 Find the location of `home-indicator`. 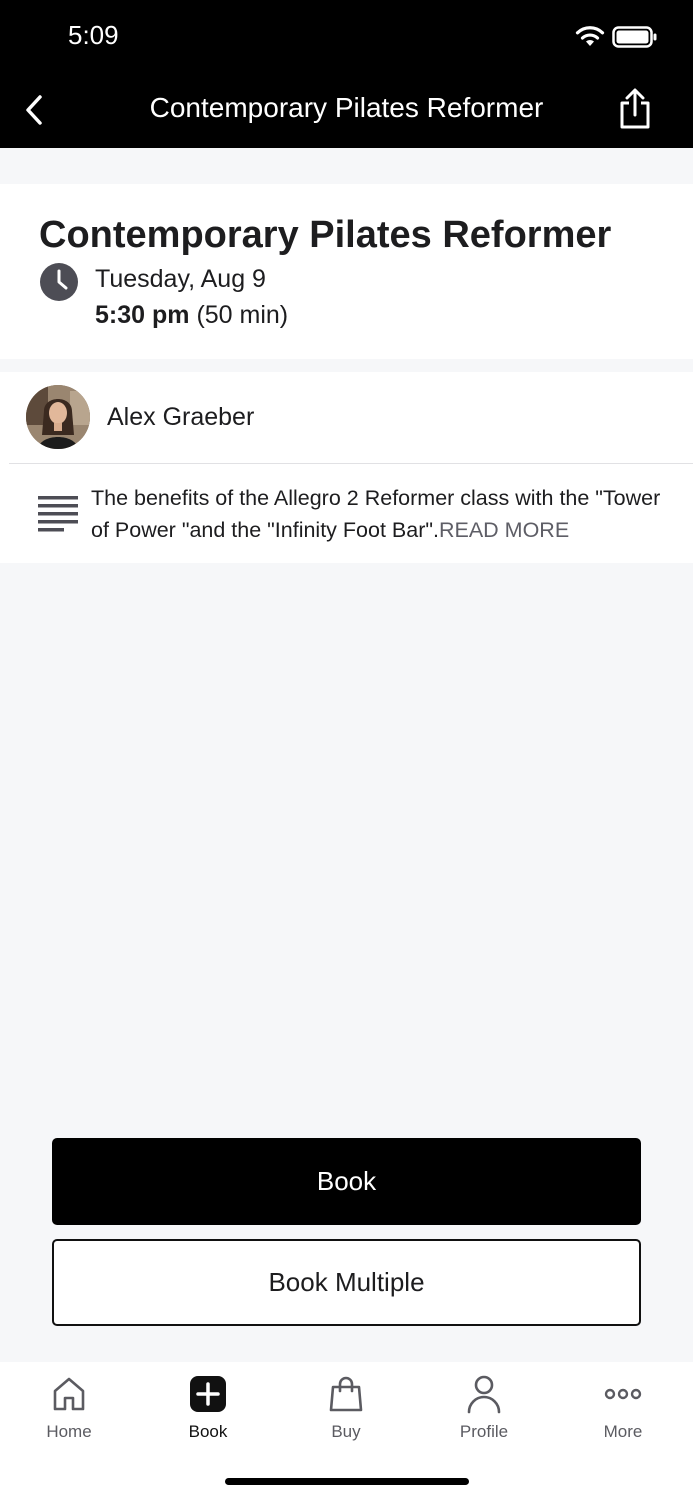

home-indicator is located at coordinates (347, 1481).